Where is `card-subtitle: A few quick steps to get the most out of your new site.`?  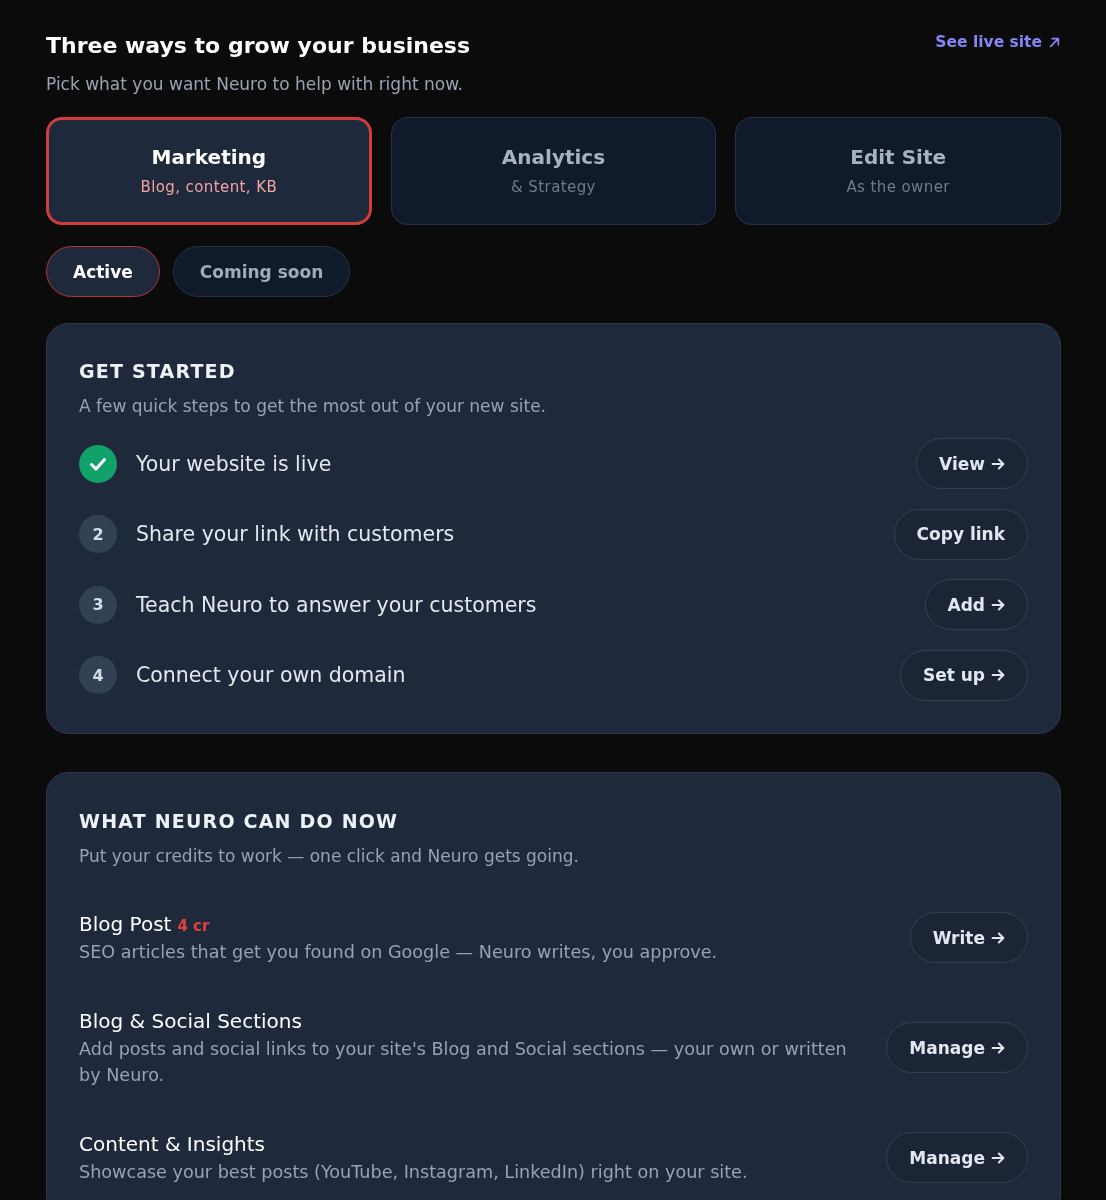
card-subtitle: A few quick steps to get the most out of your new site. is located at coordinates (313, 406).